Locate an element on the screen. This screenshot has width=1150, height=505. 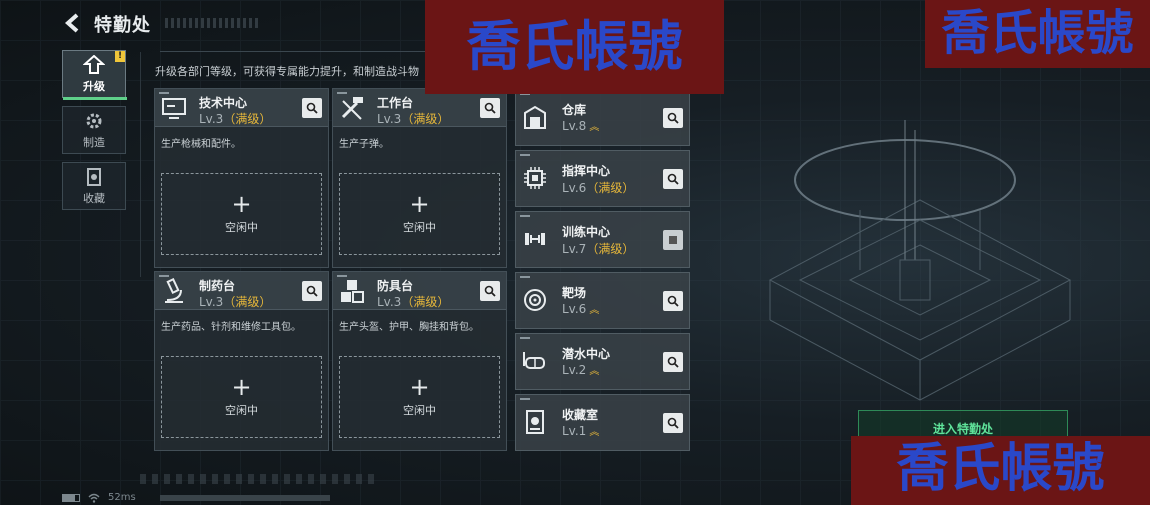
card-description: 生产头盔、护甲、胸挂和背包。 is located at coordinates (409, 327).